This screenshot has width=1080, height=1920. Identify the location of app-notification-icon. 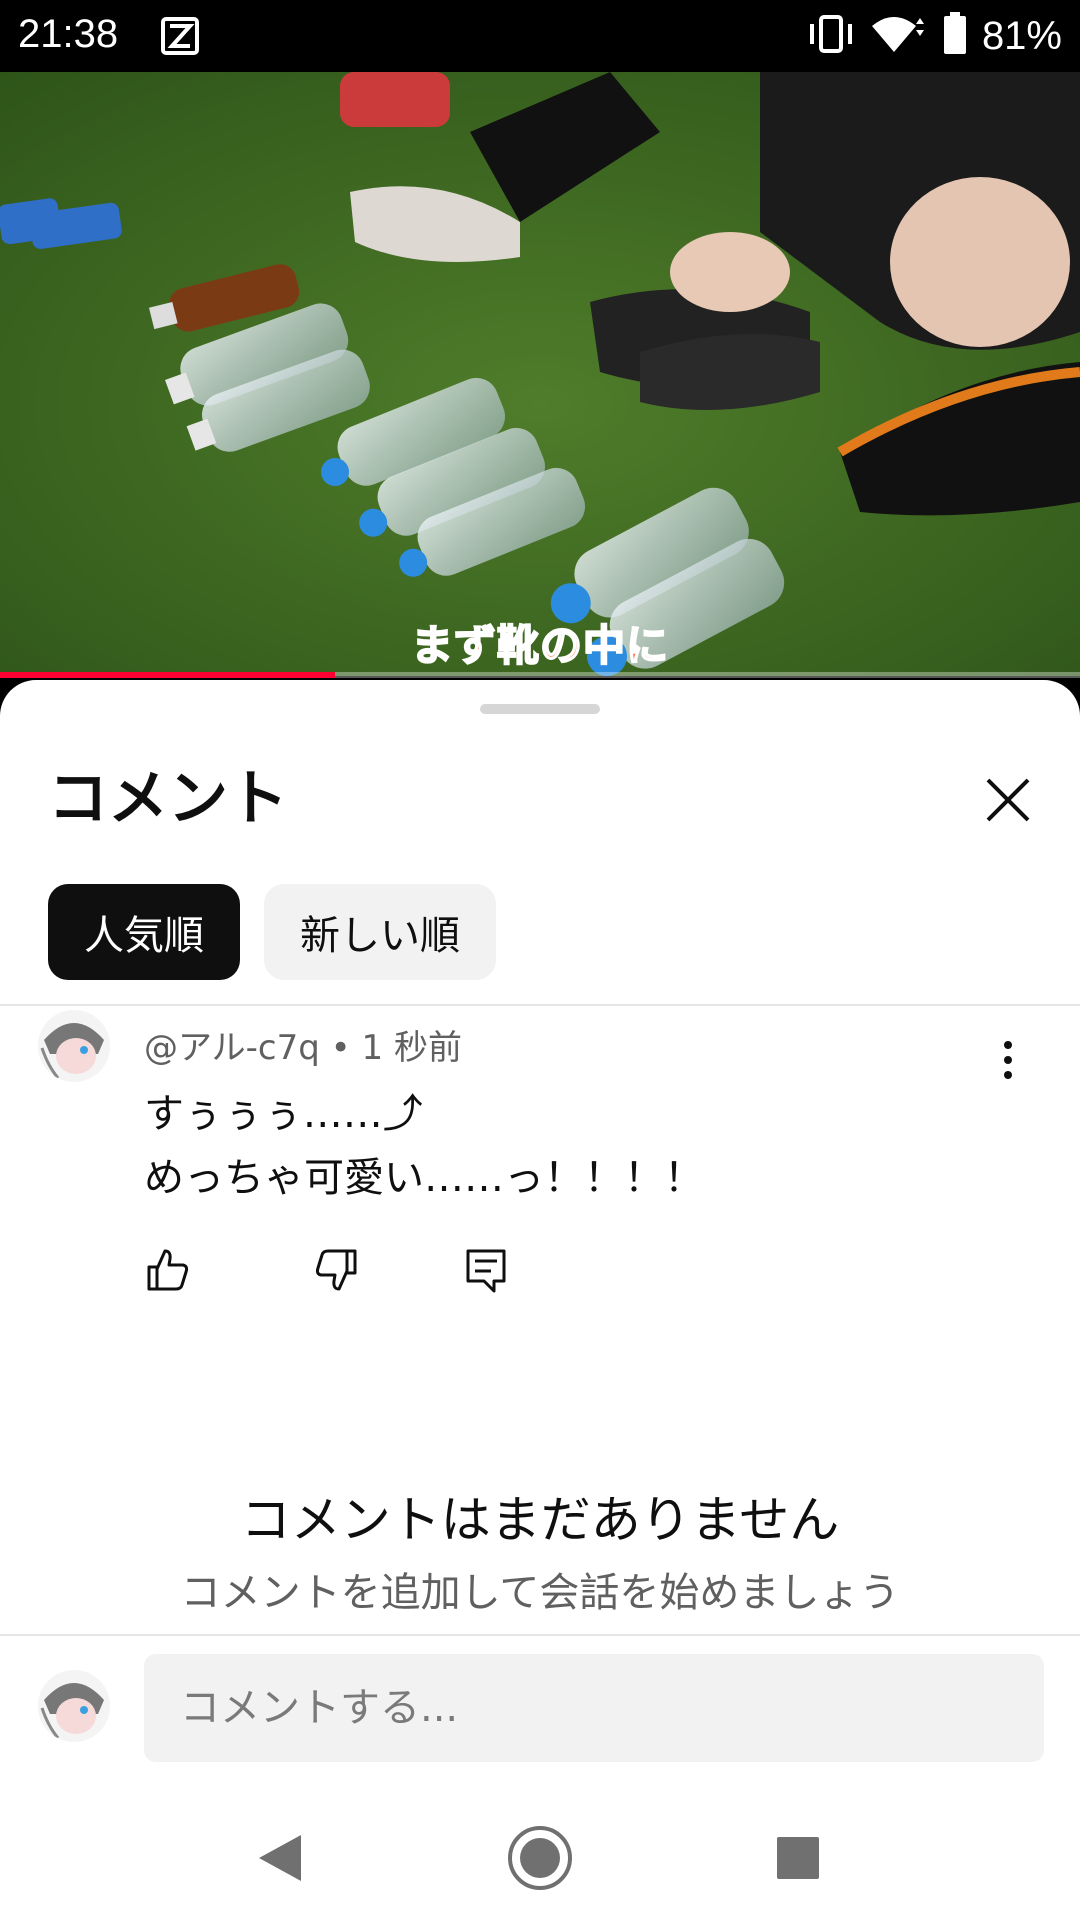
(180, 36).